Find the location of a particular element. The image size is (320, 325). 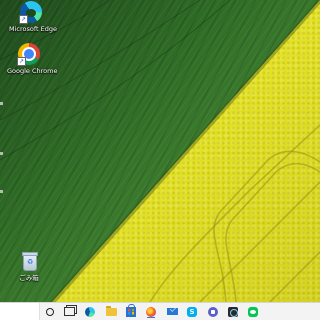

store-bag-icon is located at coordinates (131, 310).